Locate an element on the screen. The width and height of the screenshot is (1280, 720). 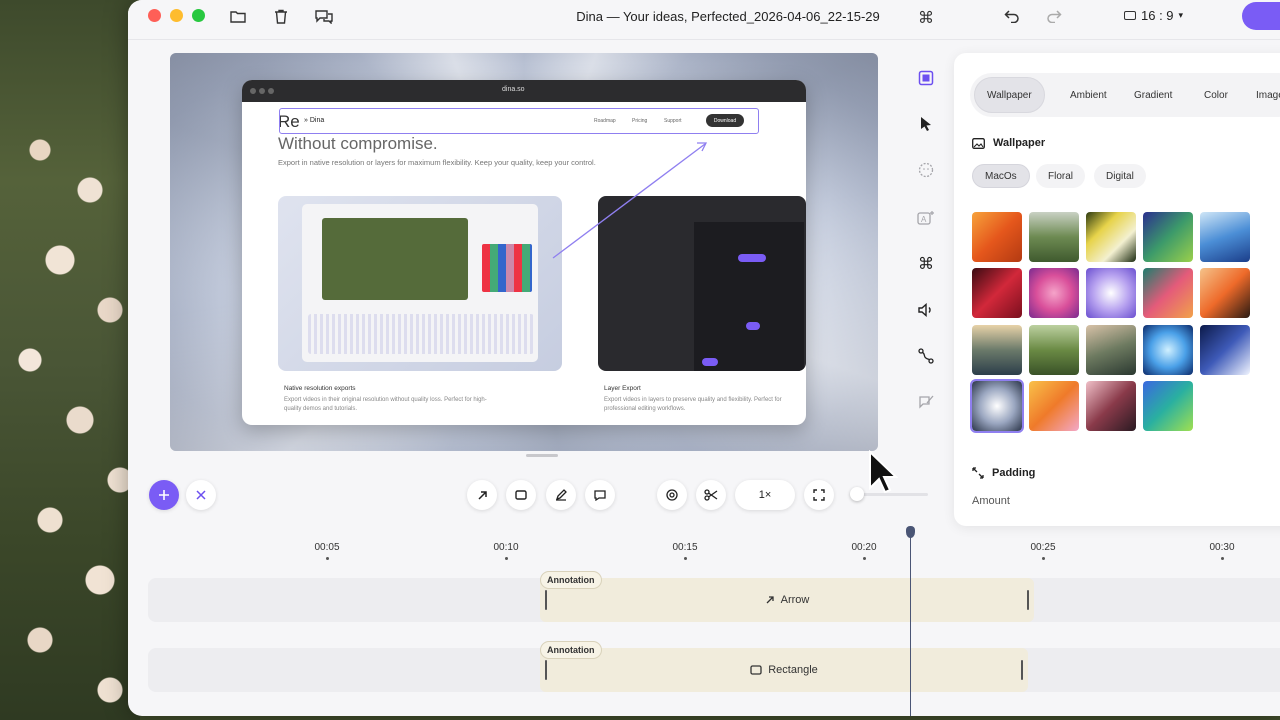
annotate-icon is located at coordinates (926, 402).